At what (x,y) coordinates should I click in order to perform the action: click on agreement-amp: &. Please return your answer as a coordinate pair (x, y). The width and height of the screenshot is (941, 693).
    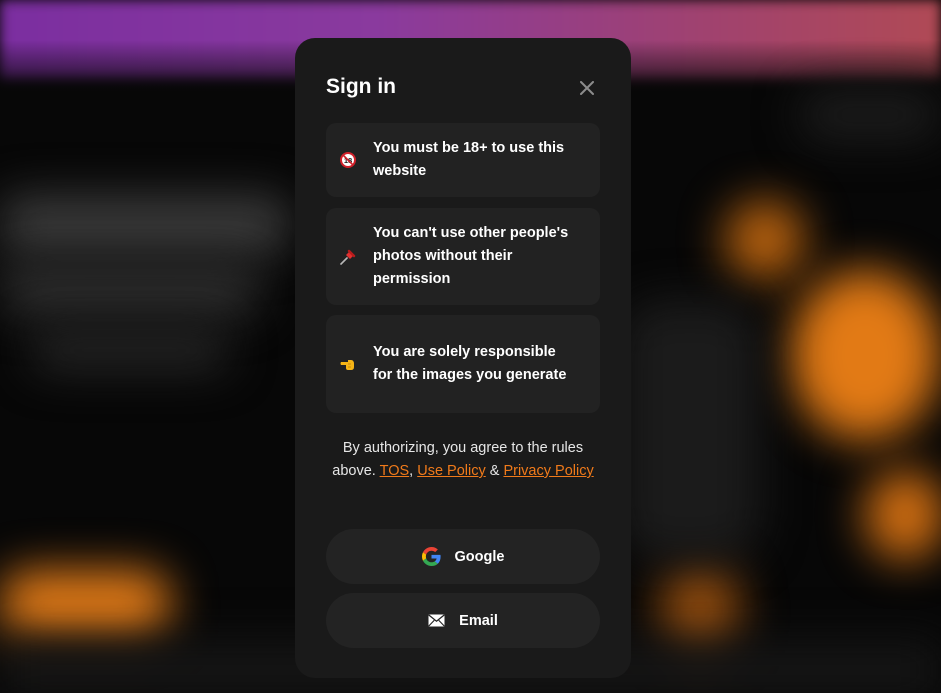
    Looking at the image, I should click on (494, 471).